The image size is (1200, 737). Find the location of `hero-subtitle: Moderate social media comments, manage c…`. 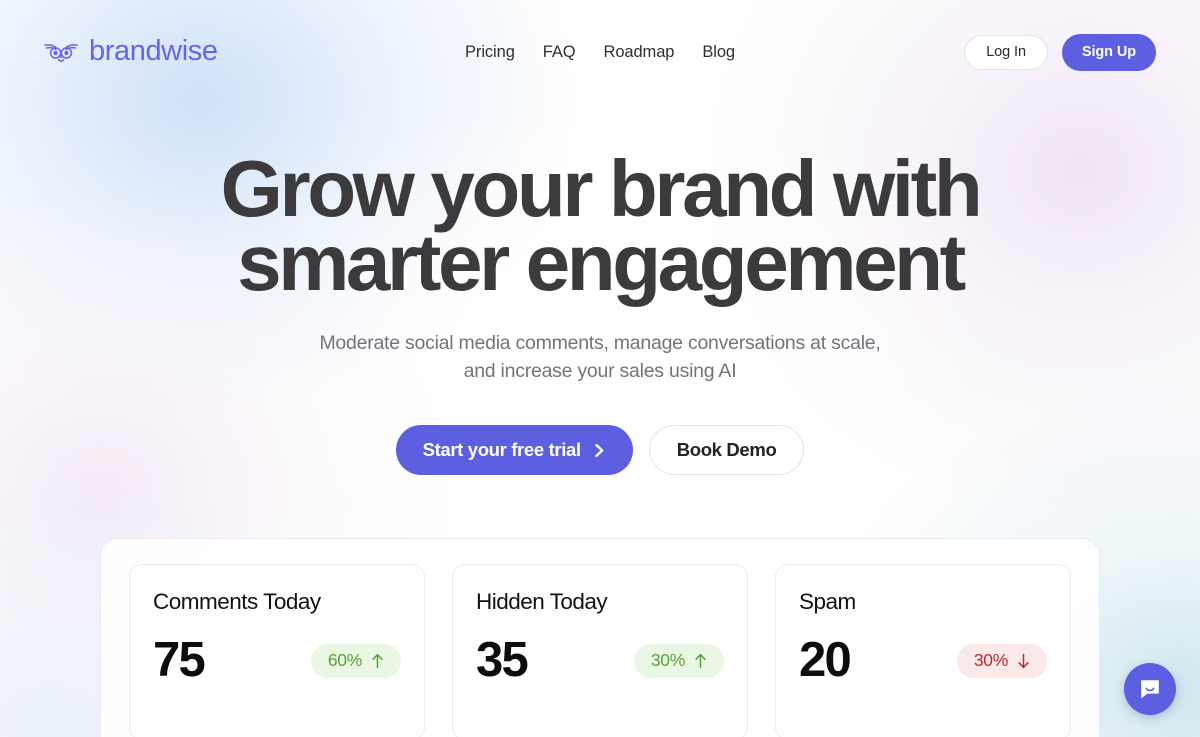

hero-subtitle: Moderate social media comments, manage c… is located at coordinates (600, 357).